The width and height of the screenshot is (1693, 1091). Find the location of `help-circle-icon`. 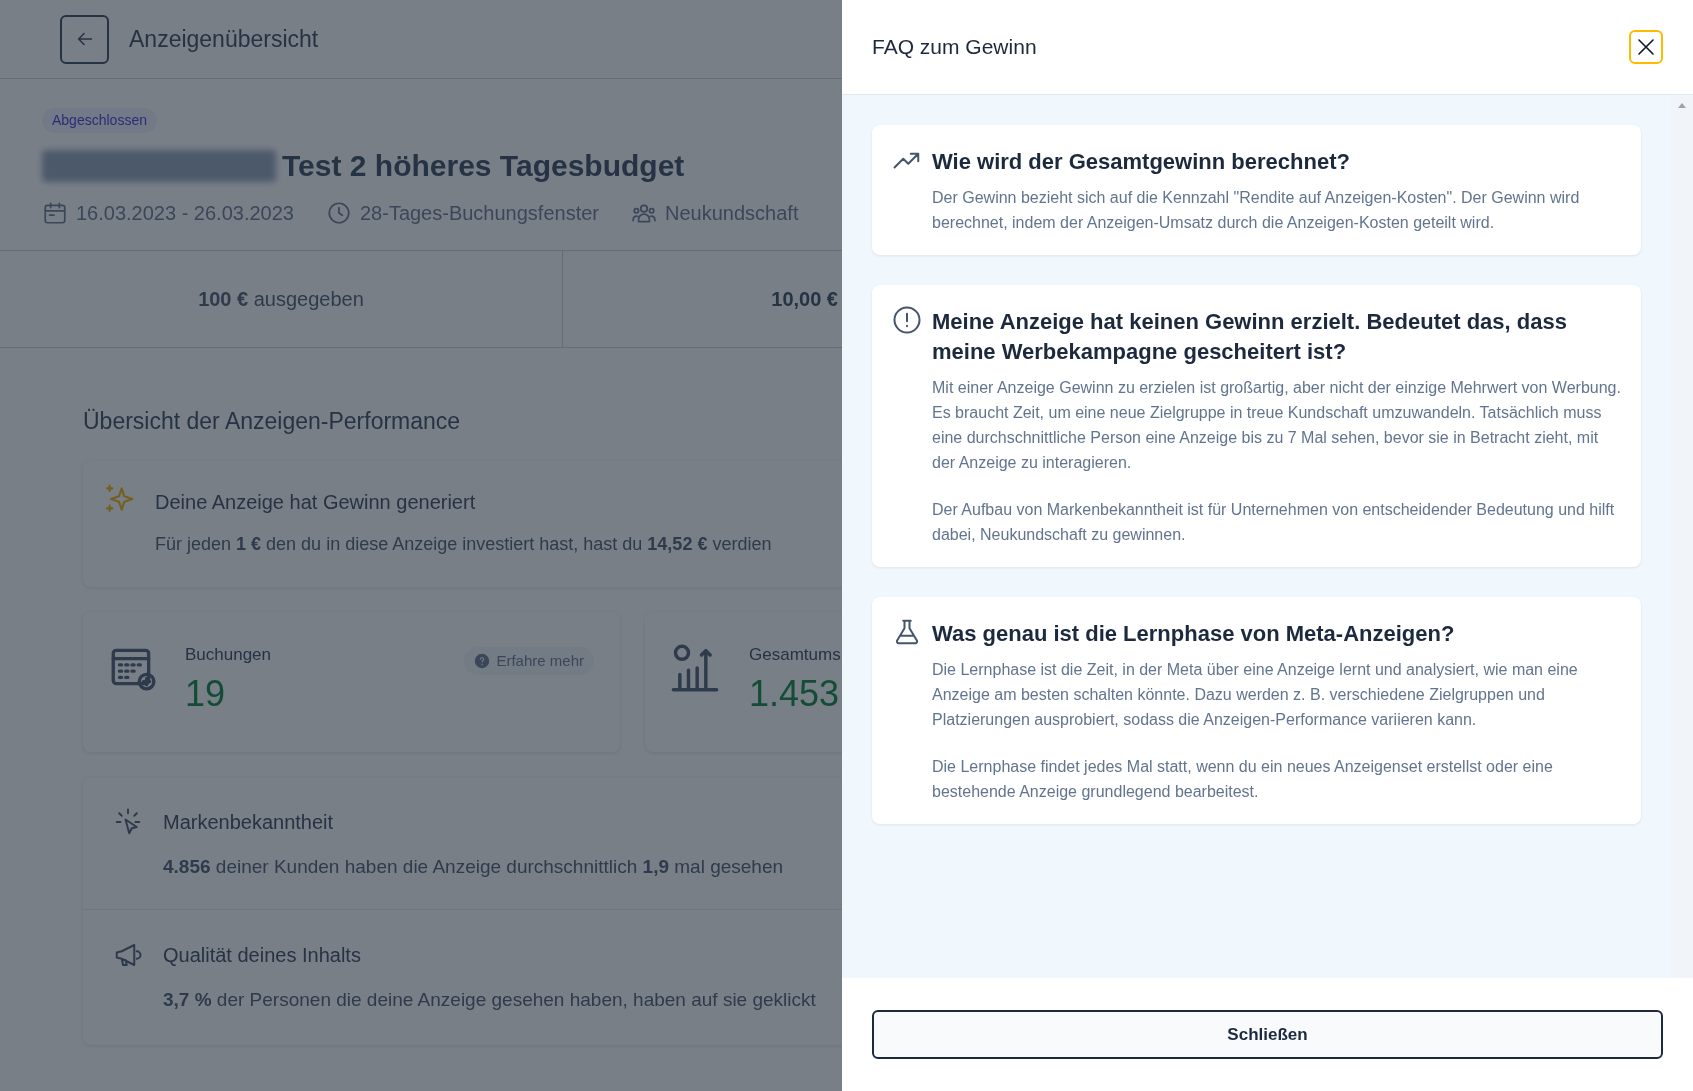

help-circle-icon is located at coordinates (482, 660).